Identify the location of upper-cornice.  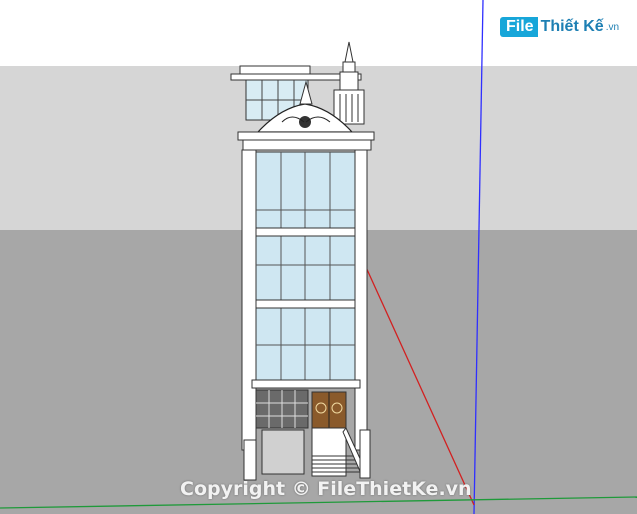
(306, 136).